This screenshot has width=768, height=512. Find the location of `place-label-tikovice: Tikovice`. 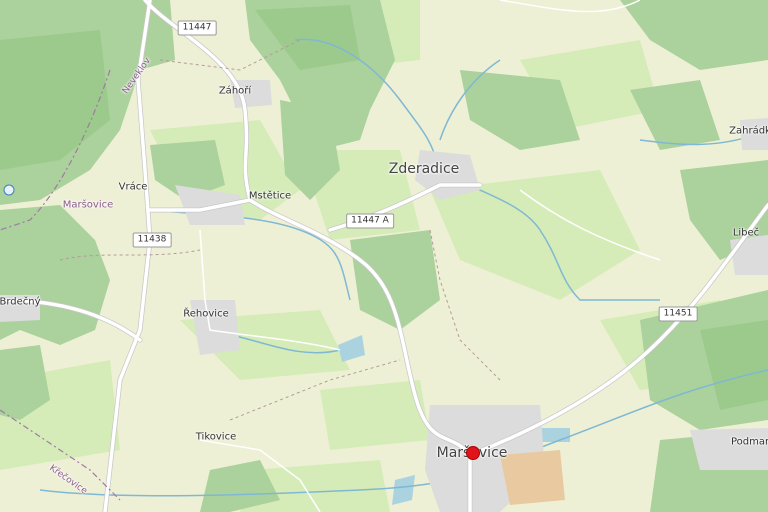

place-label-tikovice: Tikovice is located at coordinates (216, 437).